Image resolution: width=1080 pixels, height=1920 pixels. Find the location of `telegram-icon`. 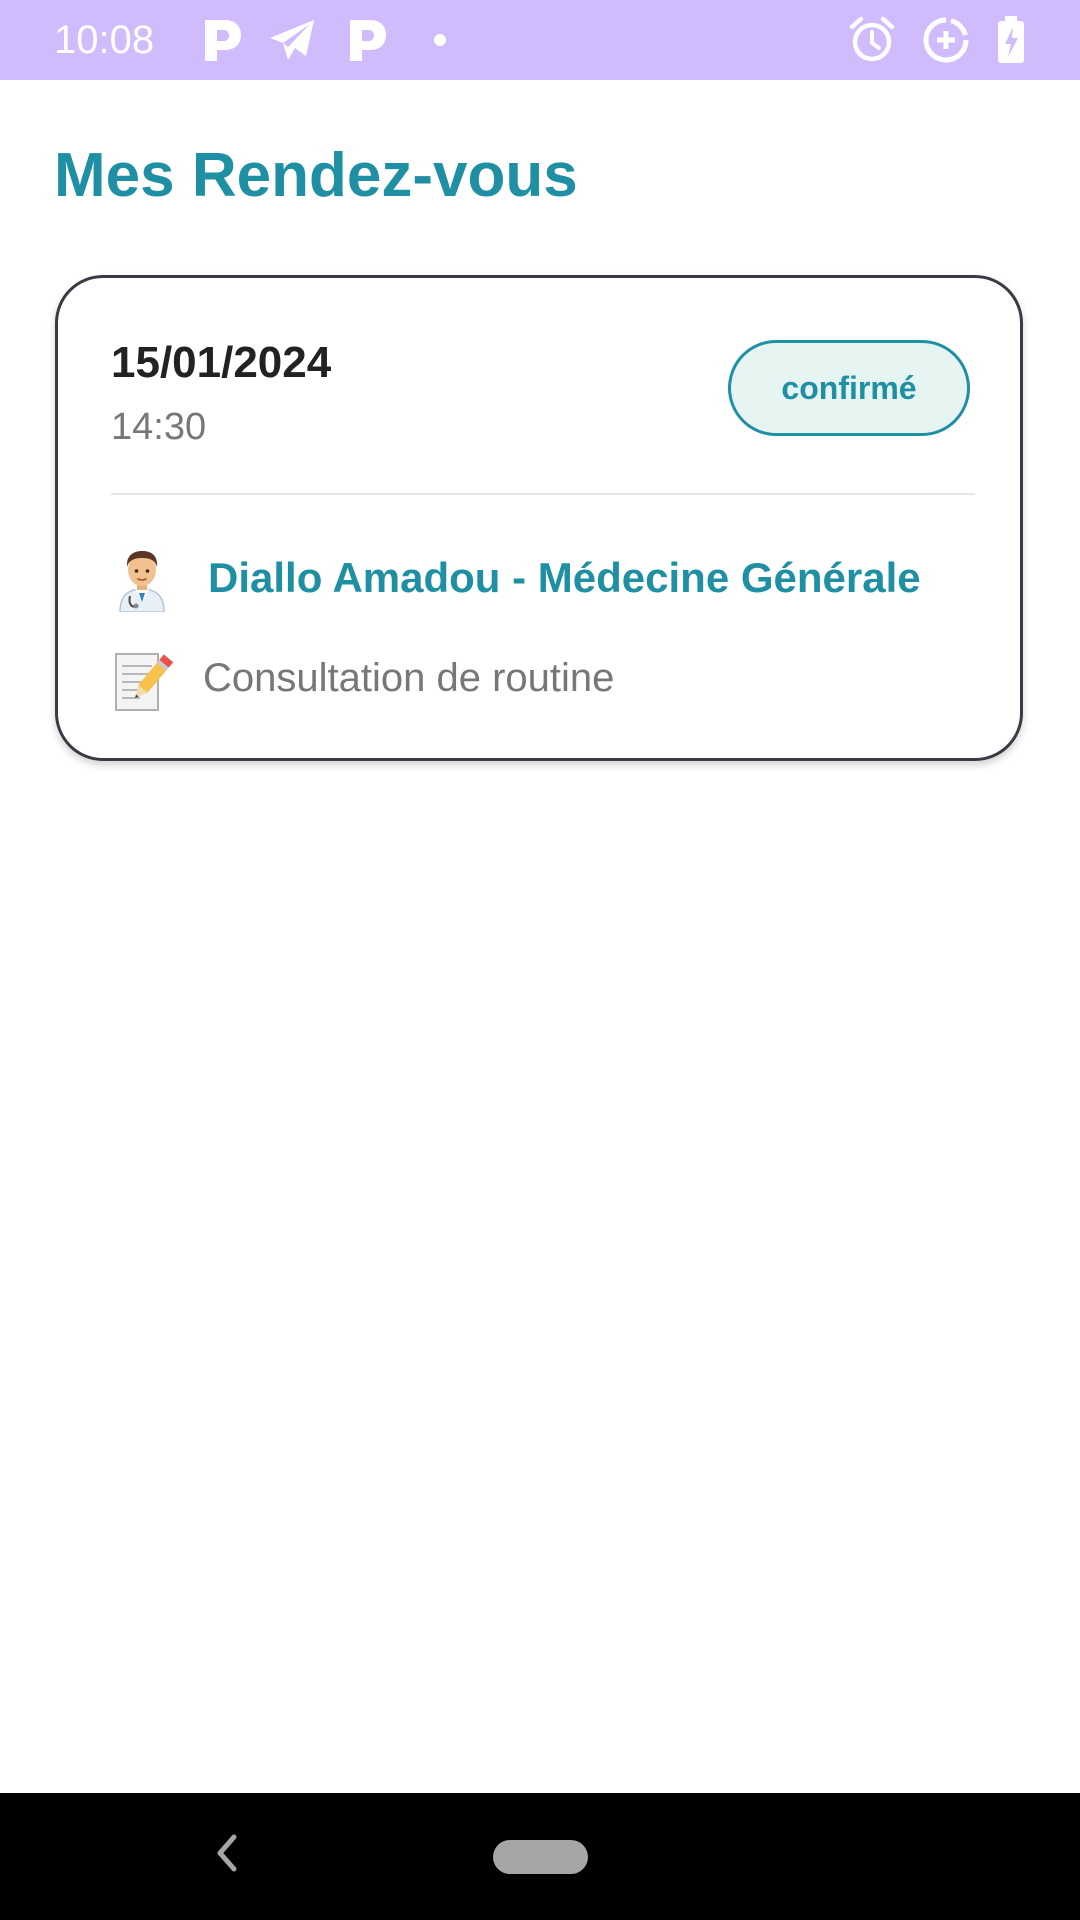

telegram-icon is located at coordinates (292, 40).